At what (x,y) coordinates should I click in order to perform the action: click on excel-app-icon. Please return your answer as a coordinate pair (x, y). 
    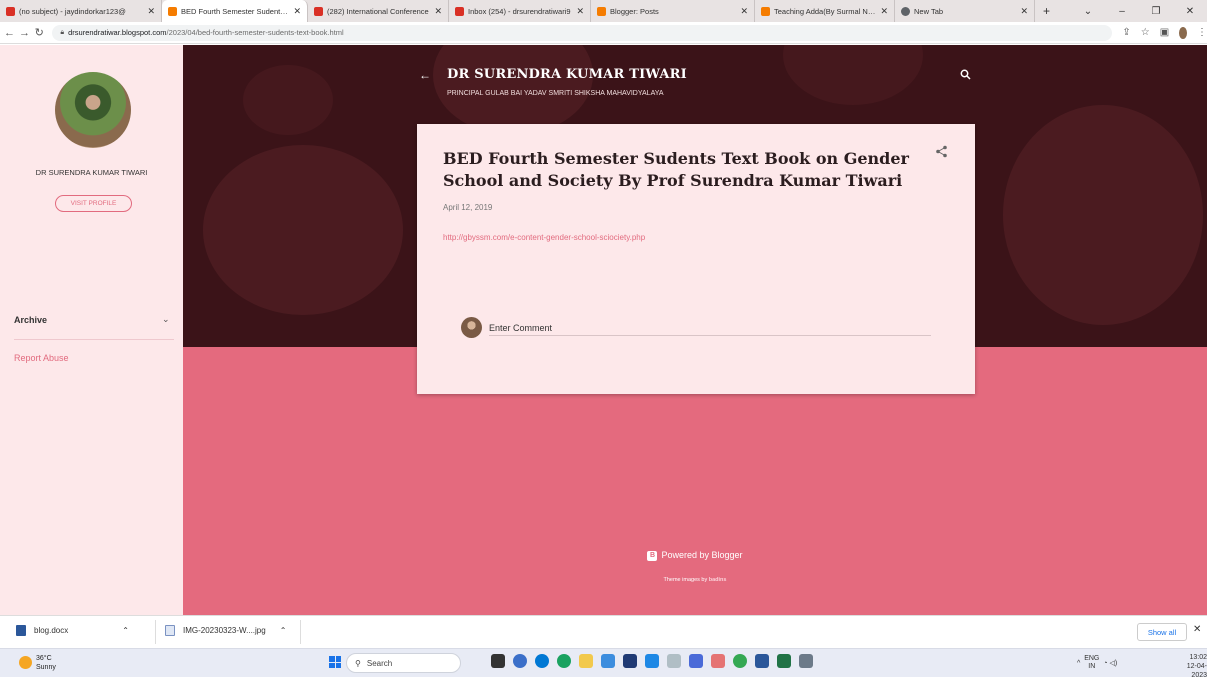
    Looking at the image, I should click on (784, 661).